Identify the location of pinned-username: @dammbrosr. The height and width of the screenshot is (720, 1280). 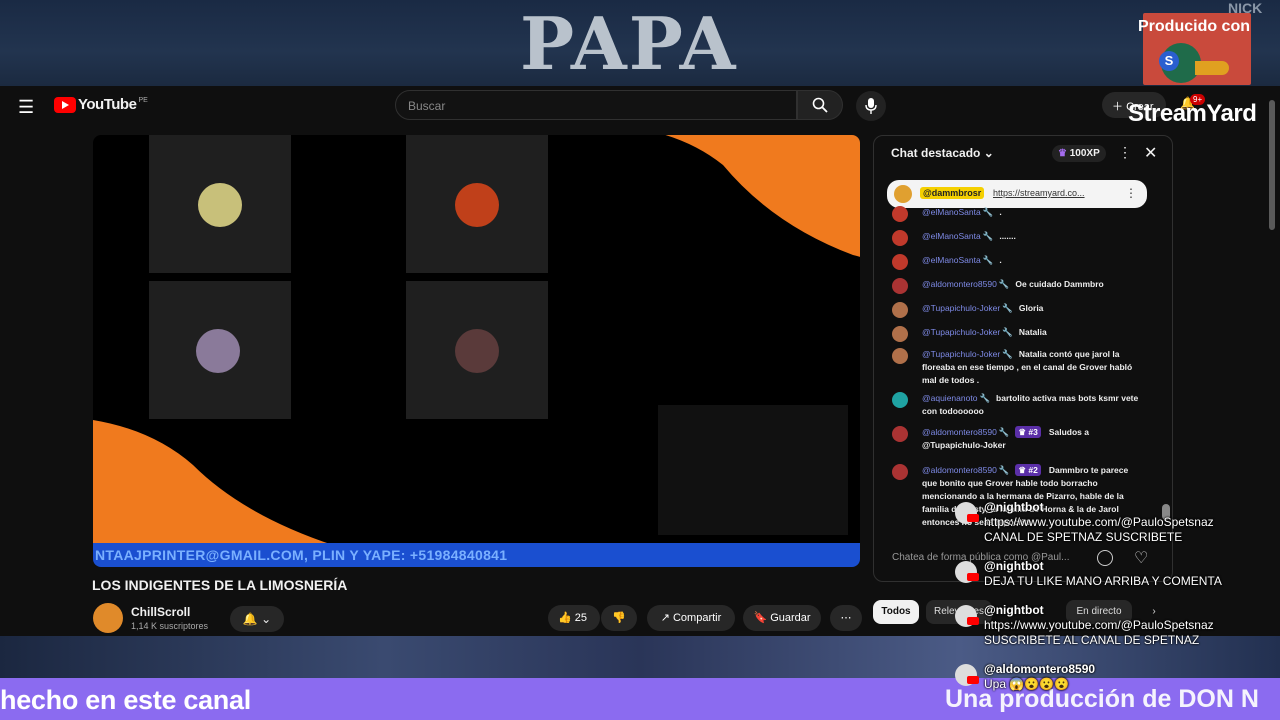
(952, 193).